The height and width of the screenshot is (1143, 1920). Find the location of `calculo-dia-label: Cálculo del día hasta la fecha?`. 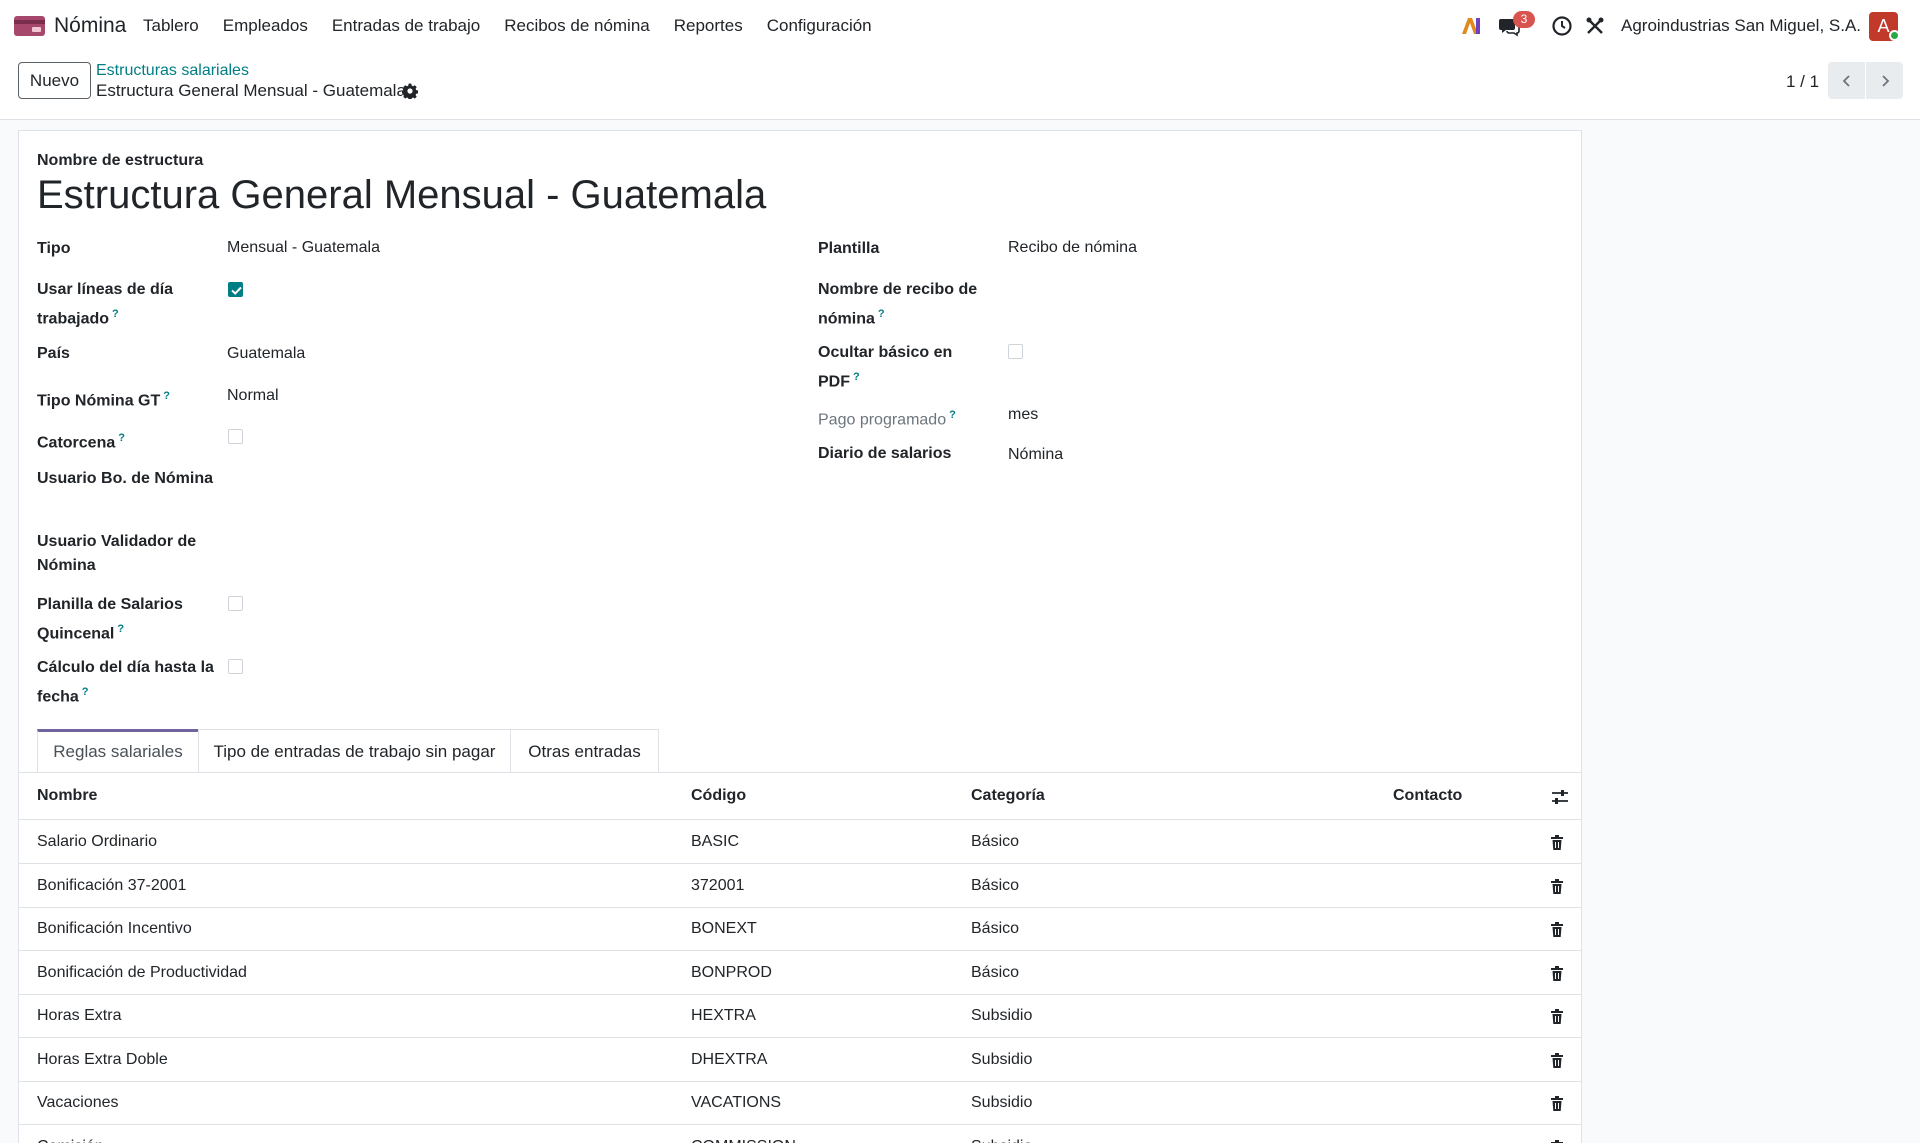

calculo-dia-label: Cálculo del día hasta la fecha? is located at coordinates (125, 682).